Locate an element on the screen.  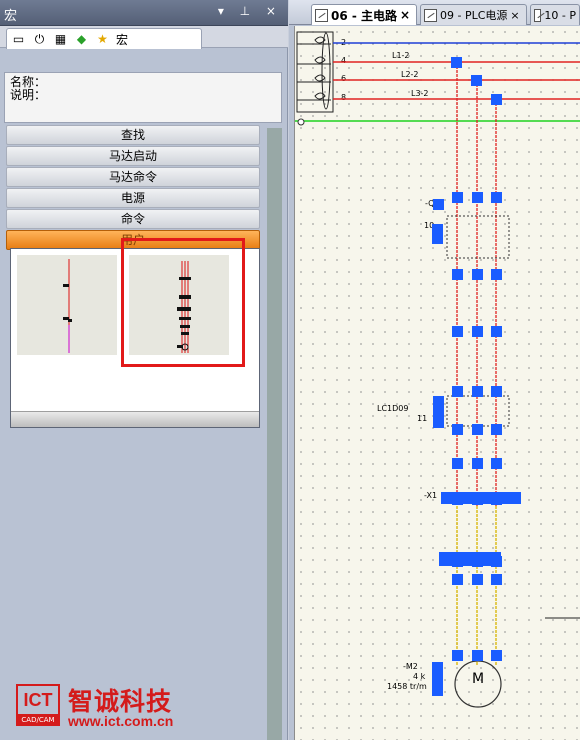
bus-label: L2-2 is located at coordinates (410, 74).